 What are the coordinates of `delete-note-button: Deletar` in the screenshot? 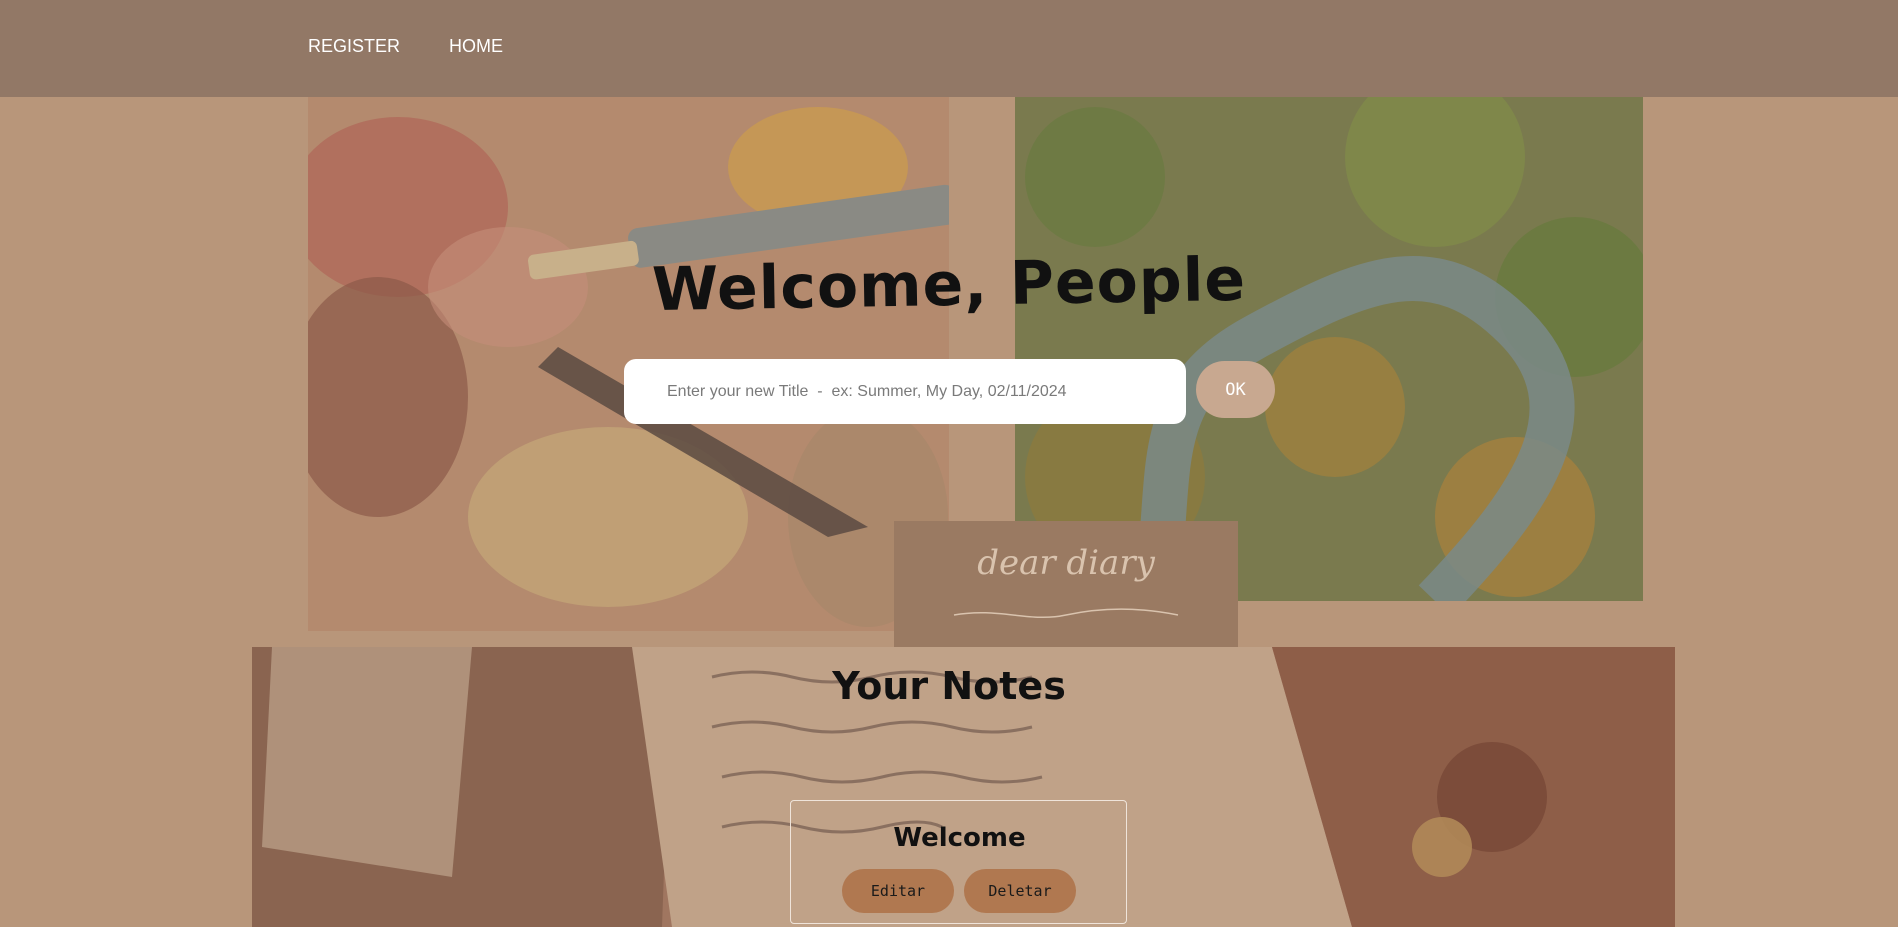 It's located at (1020, 891).